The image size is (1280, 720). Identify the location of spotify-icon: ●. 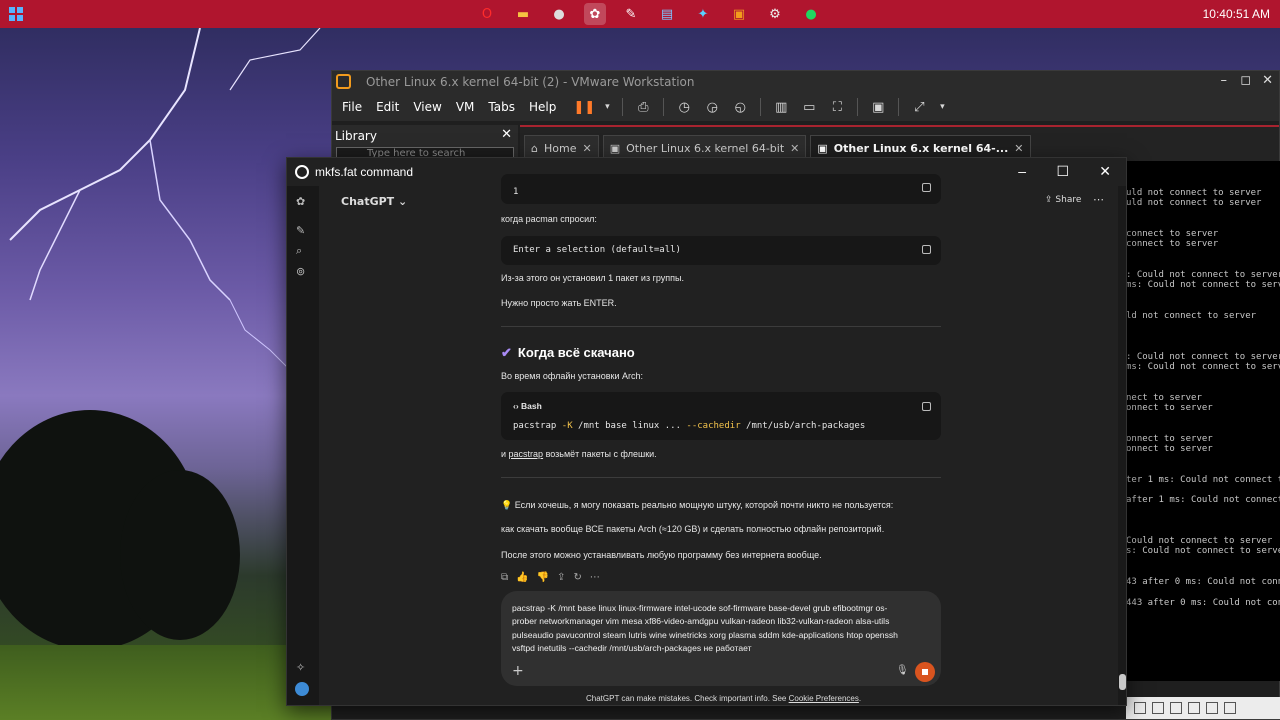
(811, 14).